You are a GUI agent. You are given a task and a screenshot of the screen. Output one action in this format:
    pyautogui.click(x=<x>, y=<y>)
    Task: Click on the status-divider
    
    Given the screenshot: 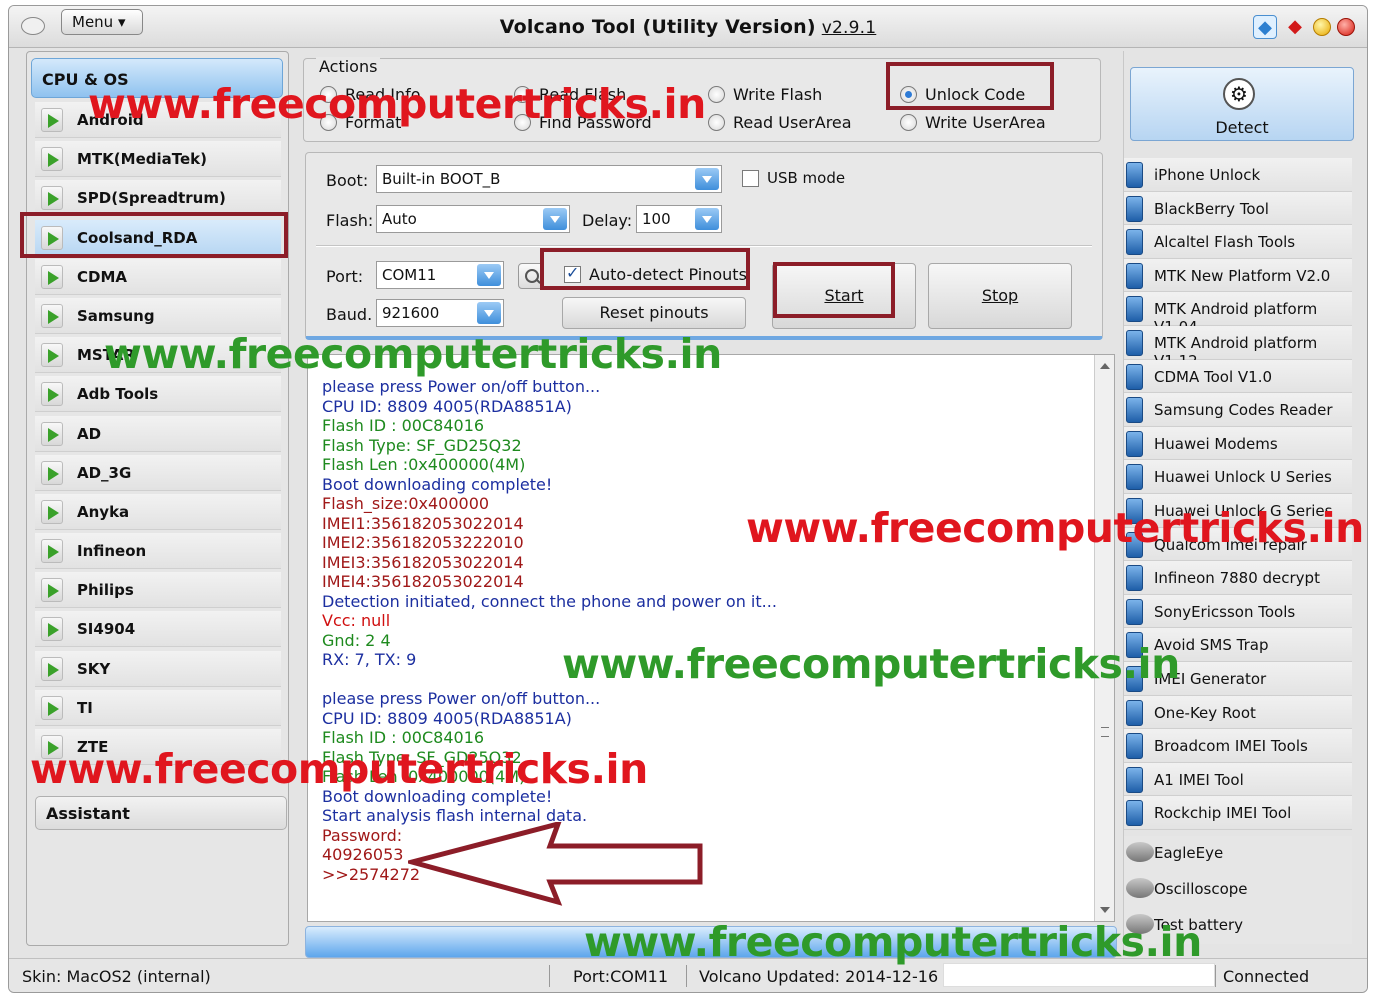 What is the action you would take?
    pyautogui.click(x=549, y=976)
    